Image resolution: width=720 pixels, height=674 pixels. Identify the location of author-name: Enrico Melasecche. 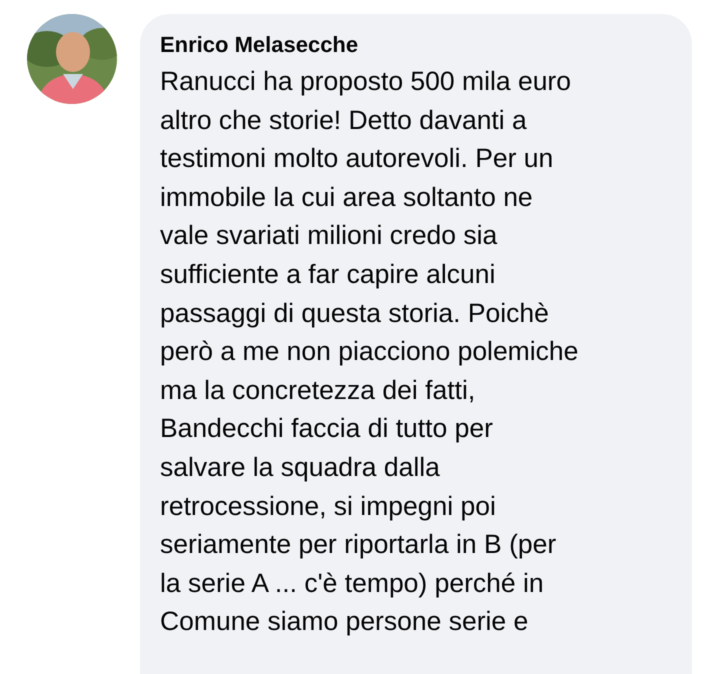
(259, 45).